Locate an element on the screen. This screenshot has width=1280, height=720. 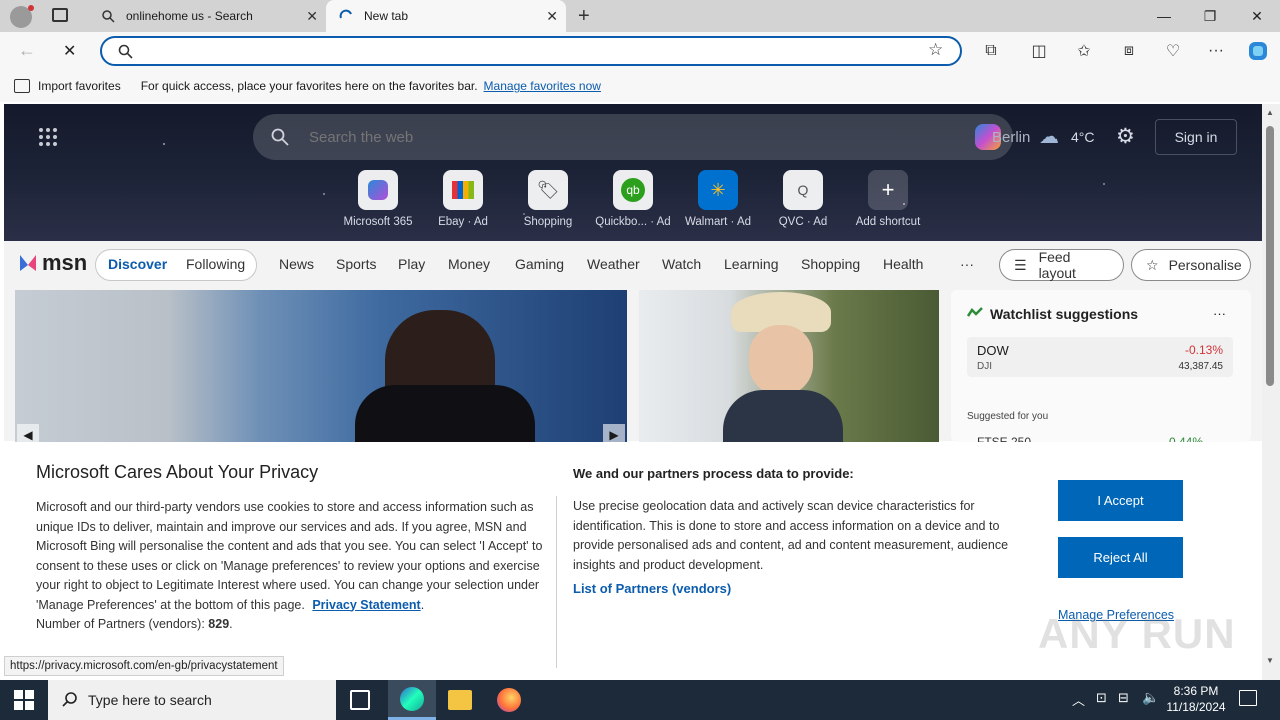
tab-discover: Discover is located at coordinates (137, 264).